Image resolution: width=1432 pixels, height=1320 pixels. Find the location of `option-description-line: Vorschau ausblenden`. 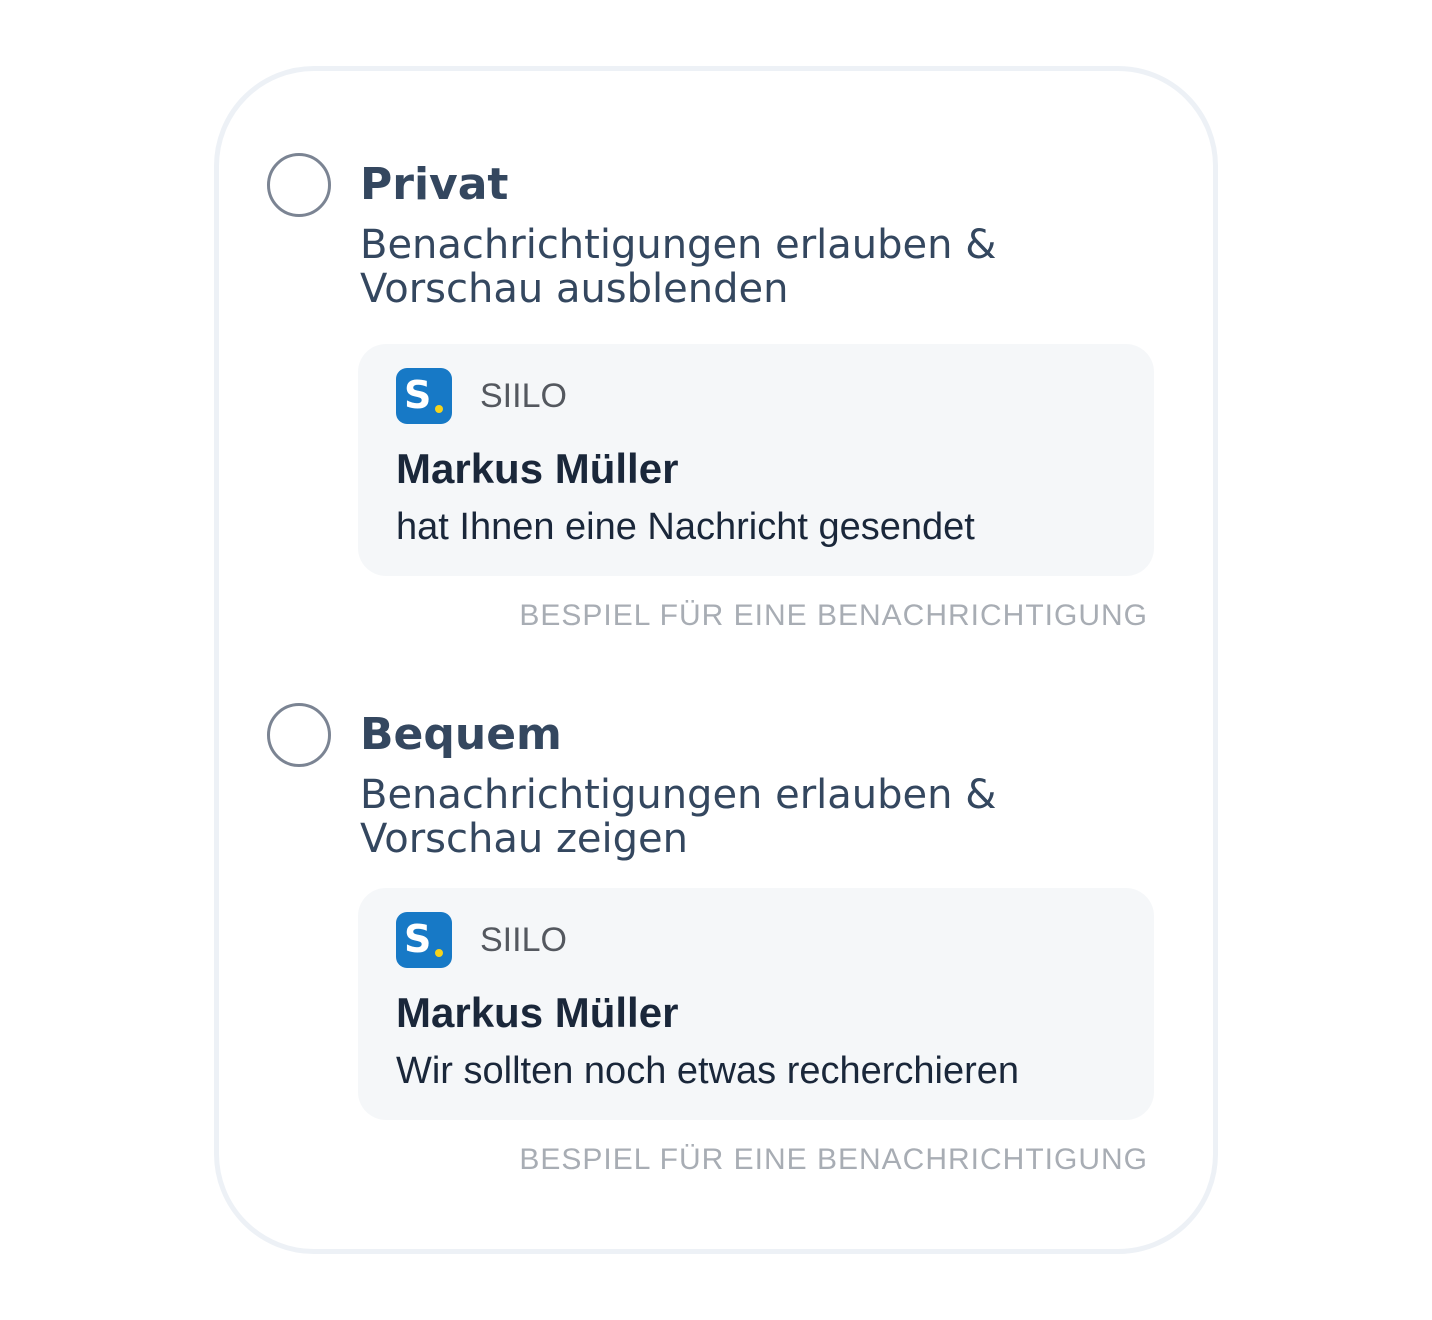

option-description-line: Vorschau ausblenden is located at coordinates (574, 289).